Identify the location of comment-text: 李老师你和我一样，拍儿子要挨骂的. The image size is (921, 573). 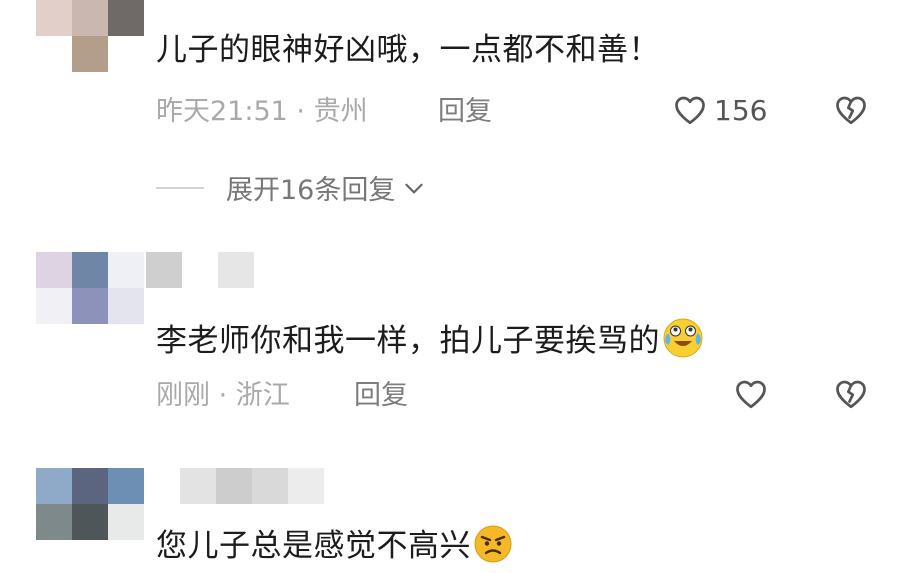
(408, 341).